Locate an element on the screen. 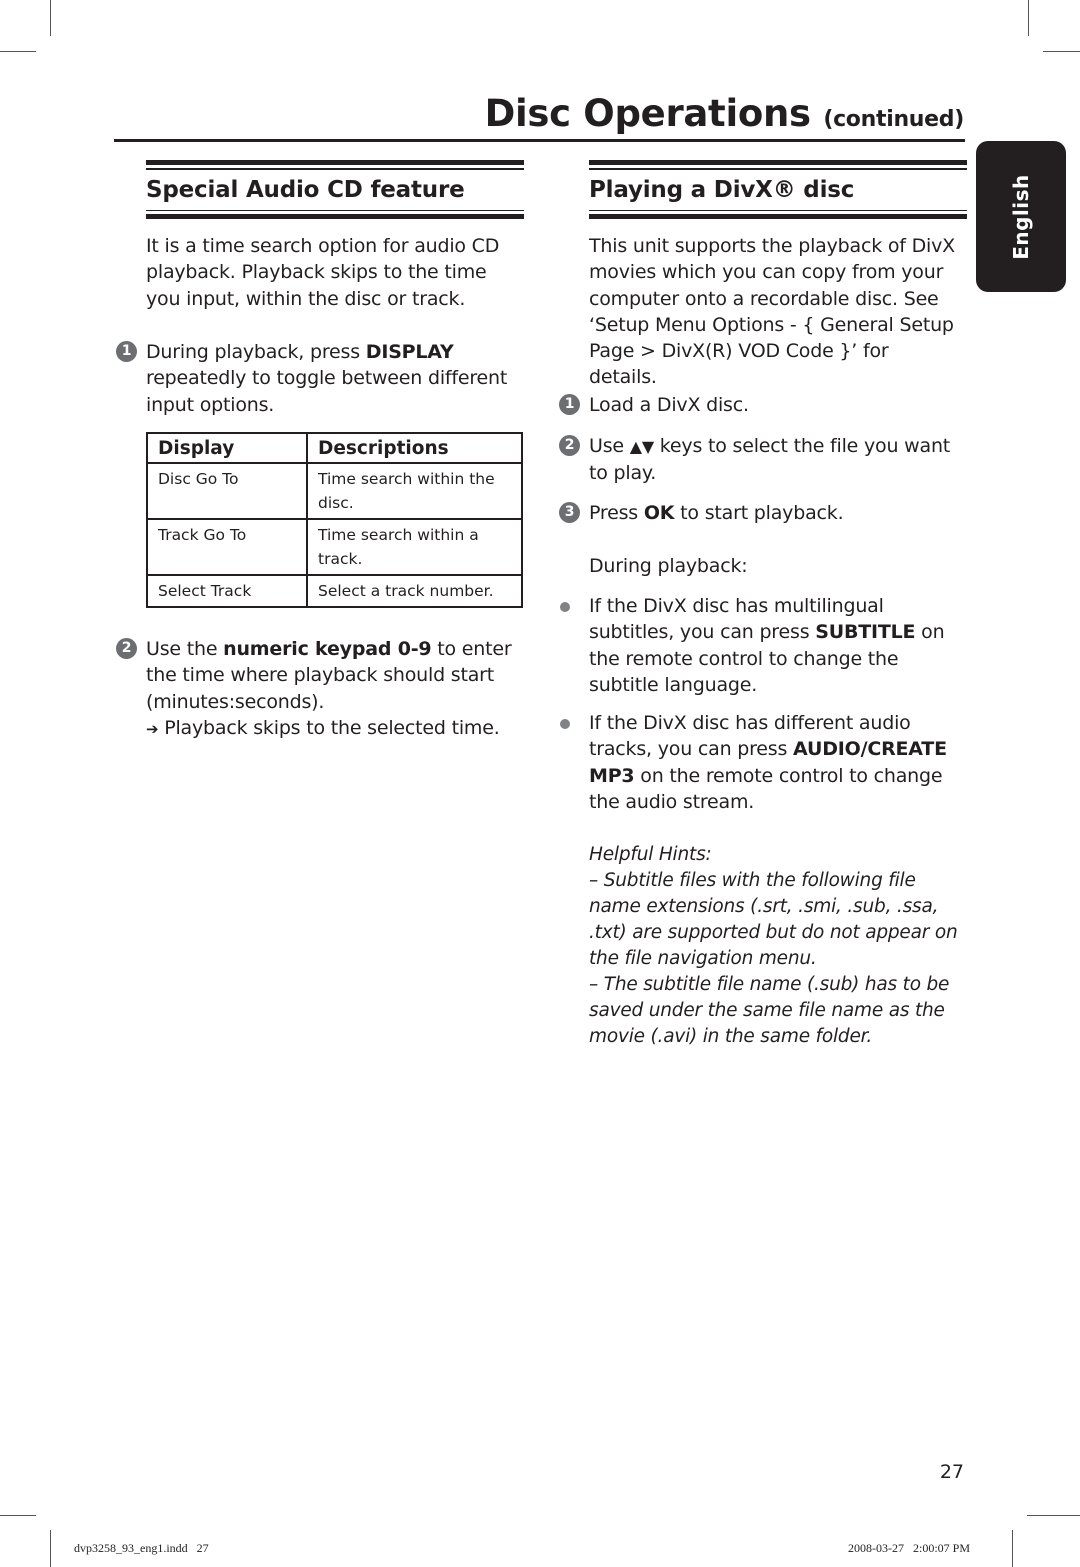 The height and width of the screenshot is (1567, 1080). key-name: SUBTITLE is located at coordinates (865, 632).